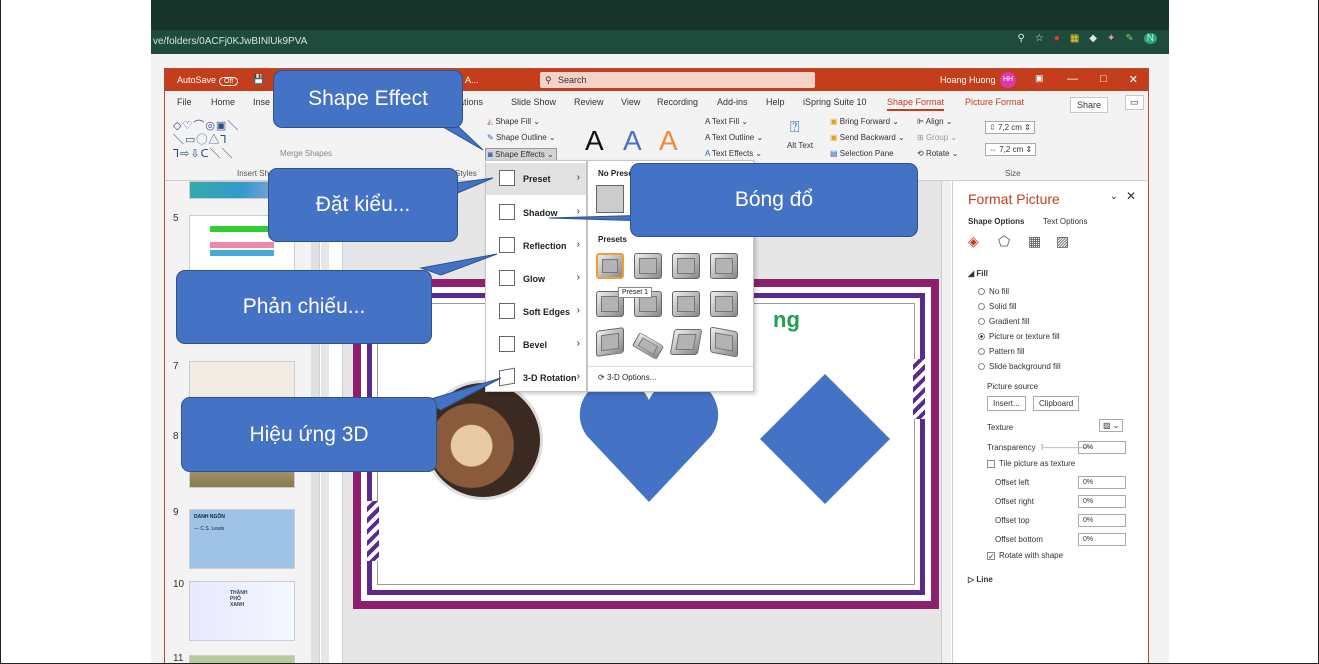 The width and height of the screenshot is (1319, 664). I want to click on browser-url: ve/folders/0ACFj0KJwBINlUk9PVA, so click(660, 42).